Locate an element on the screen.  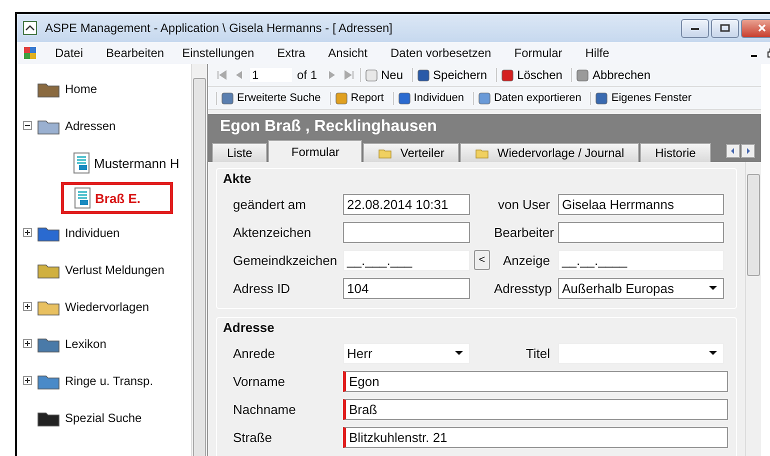
tab: Formular is located at coordinates (315, 151).